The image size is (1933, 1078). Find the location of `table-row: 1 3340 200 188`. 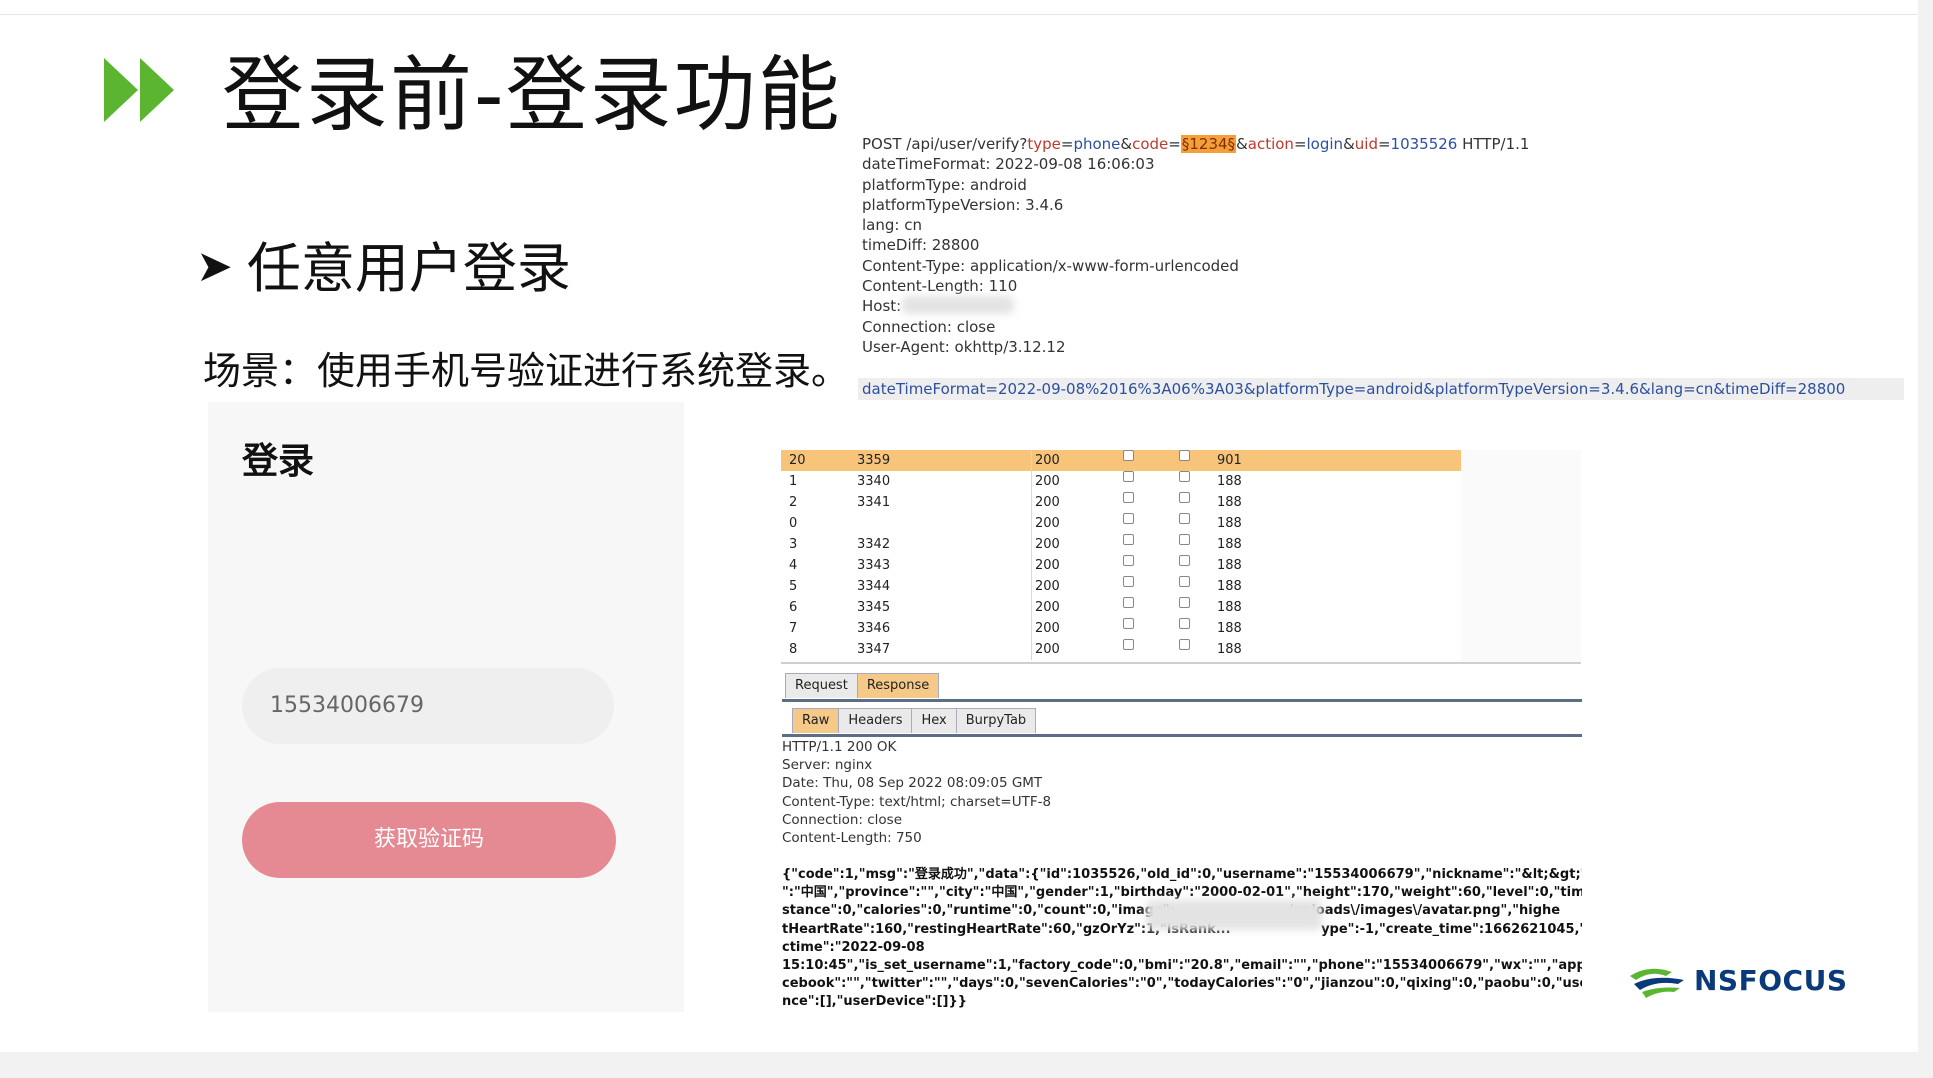

table-row: 1 3340 200 188 is located at coordinates (1121, 481).